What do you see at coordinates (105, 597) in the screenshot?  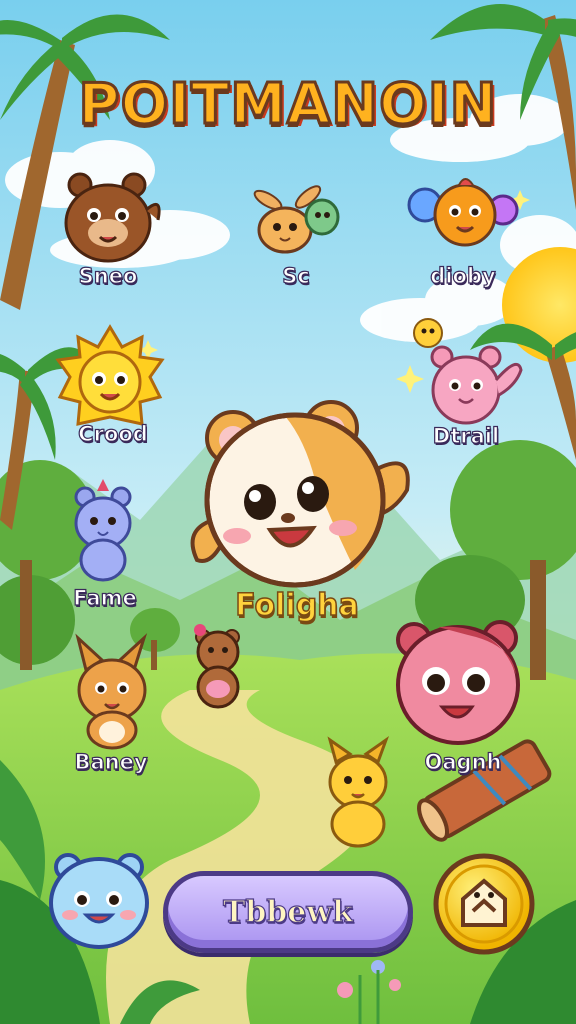 I see `label-fame: Fame` at bounding box center [105, 597].